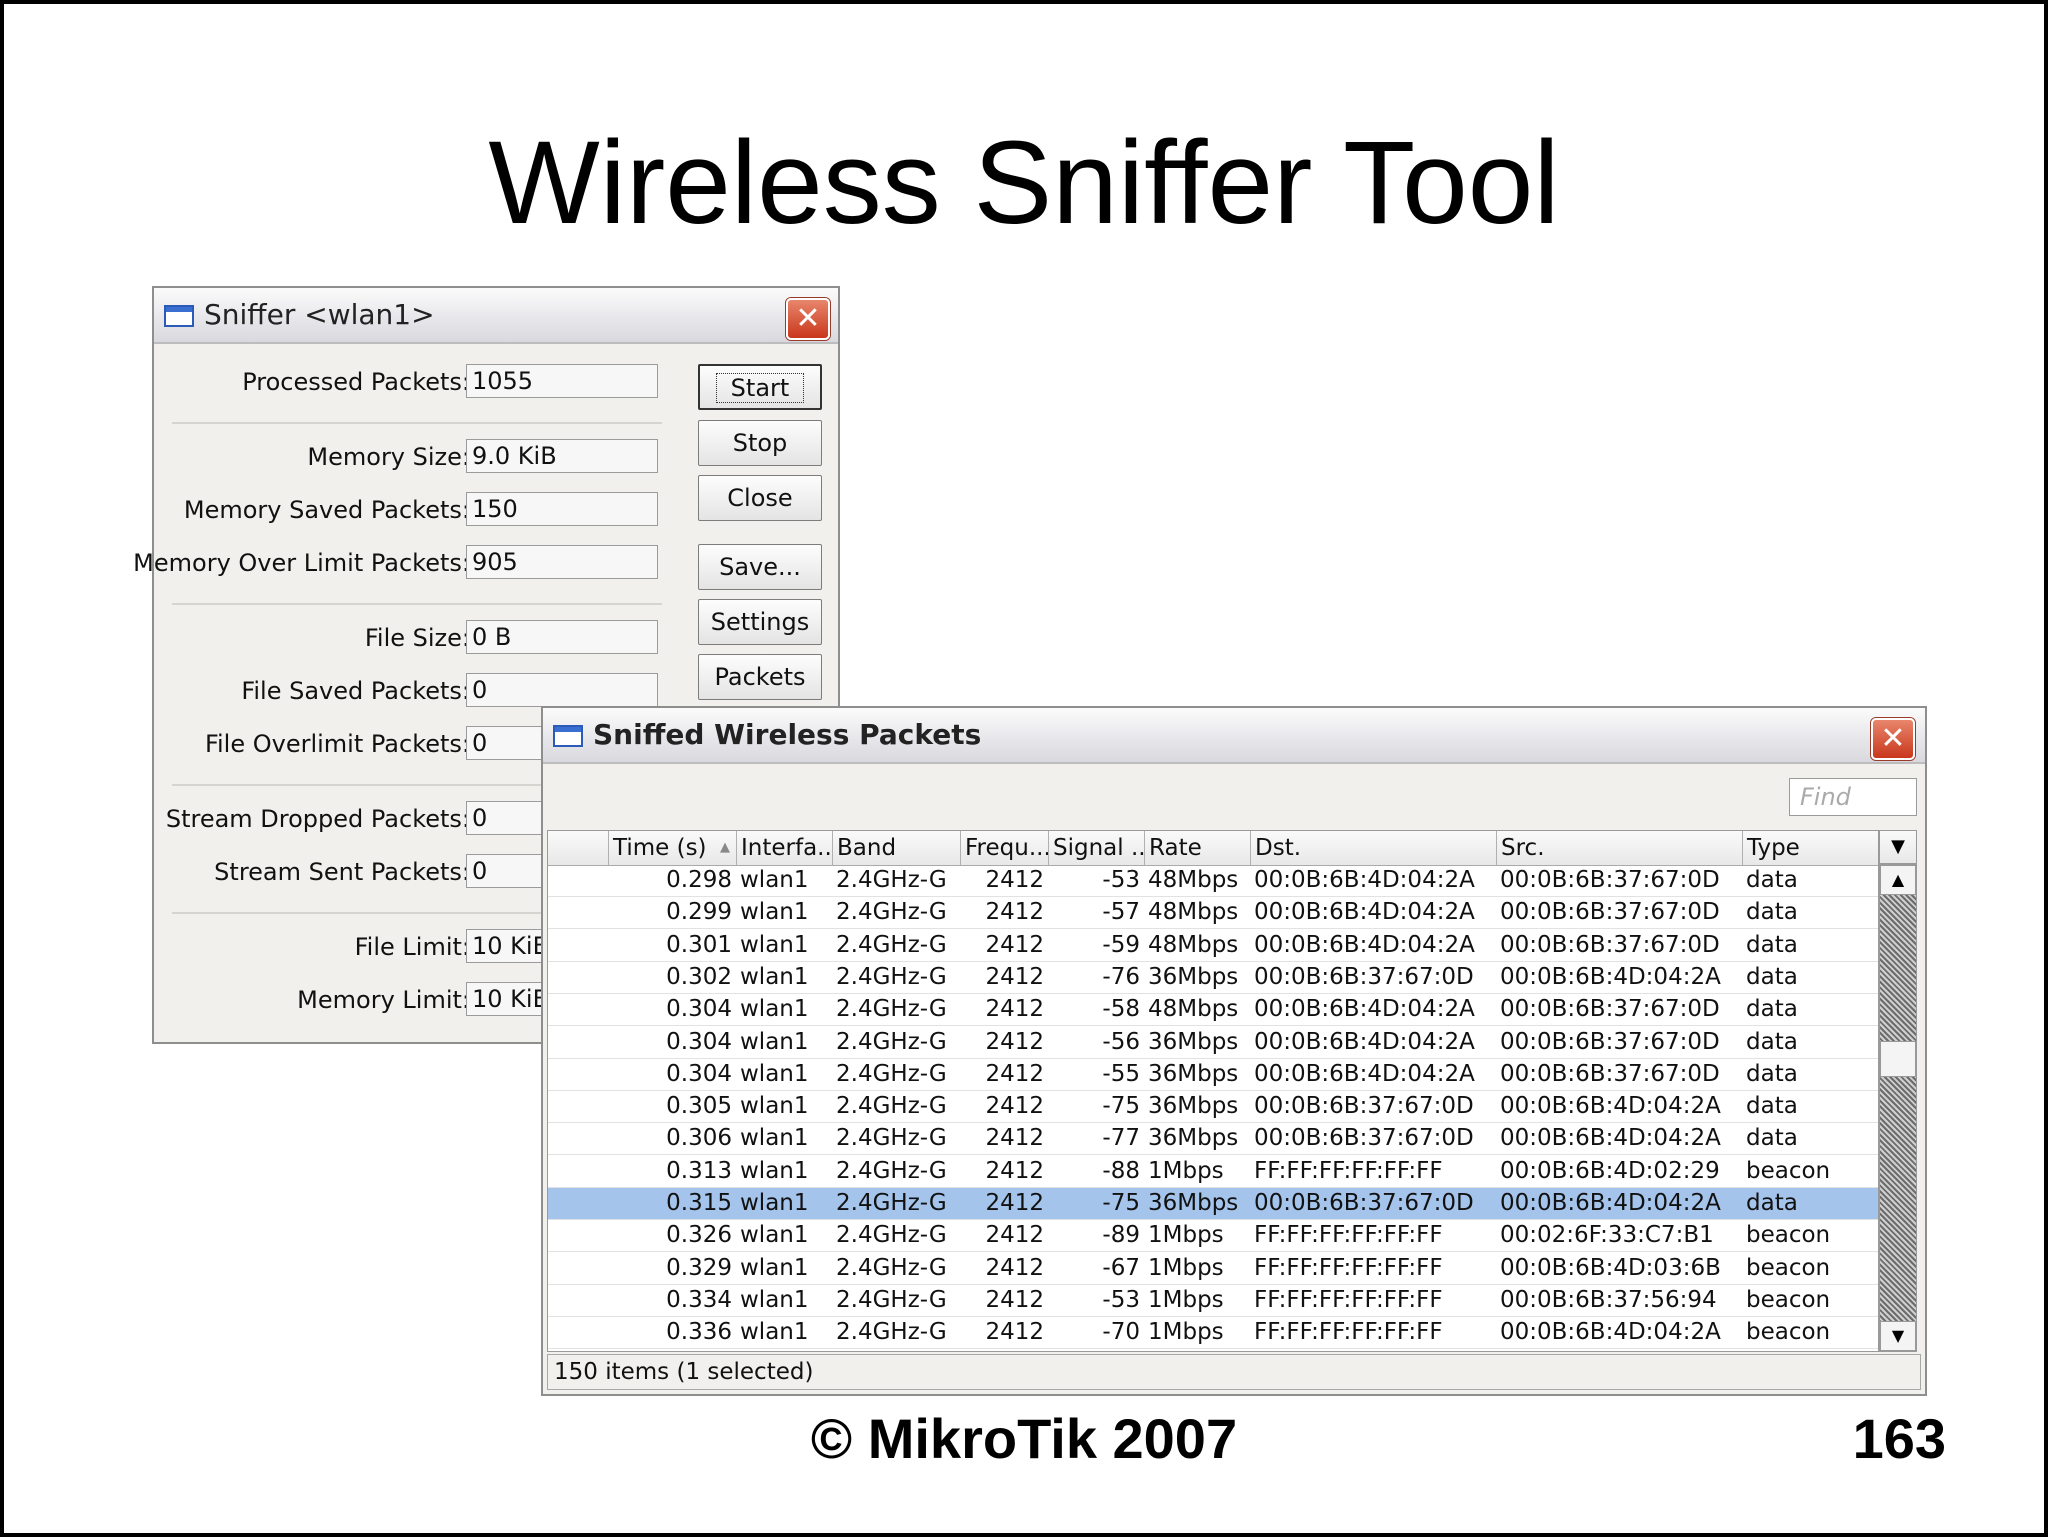  I want to click on status-bar: 150 items (1 selected), so click(1234, 1372).